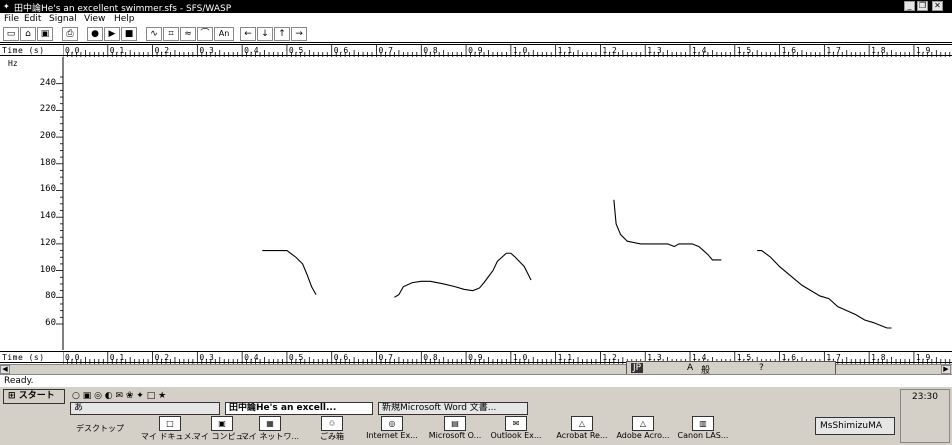  Describe the element at coordinates (282, 34) in the screenshot. I see `arrow-up-icon: ↑` at that location.